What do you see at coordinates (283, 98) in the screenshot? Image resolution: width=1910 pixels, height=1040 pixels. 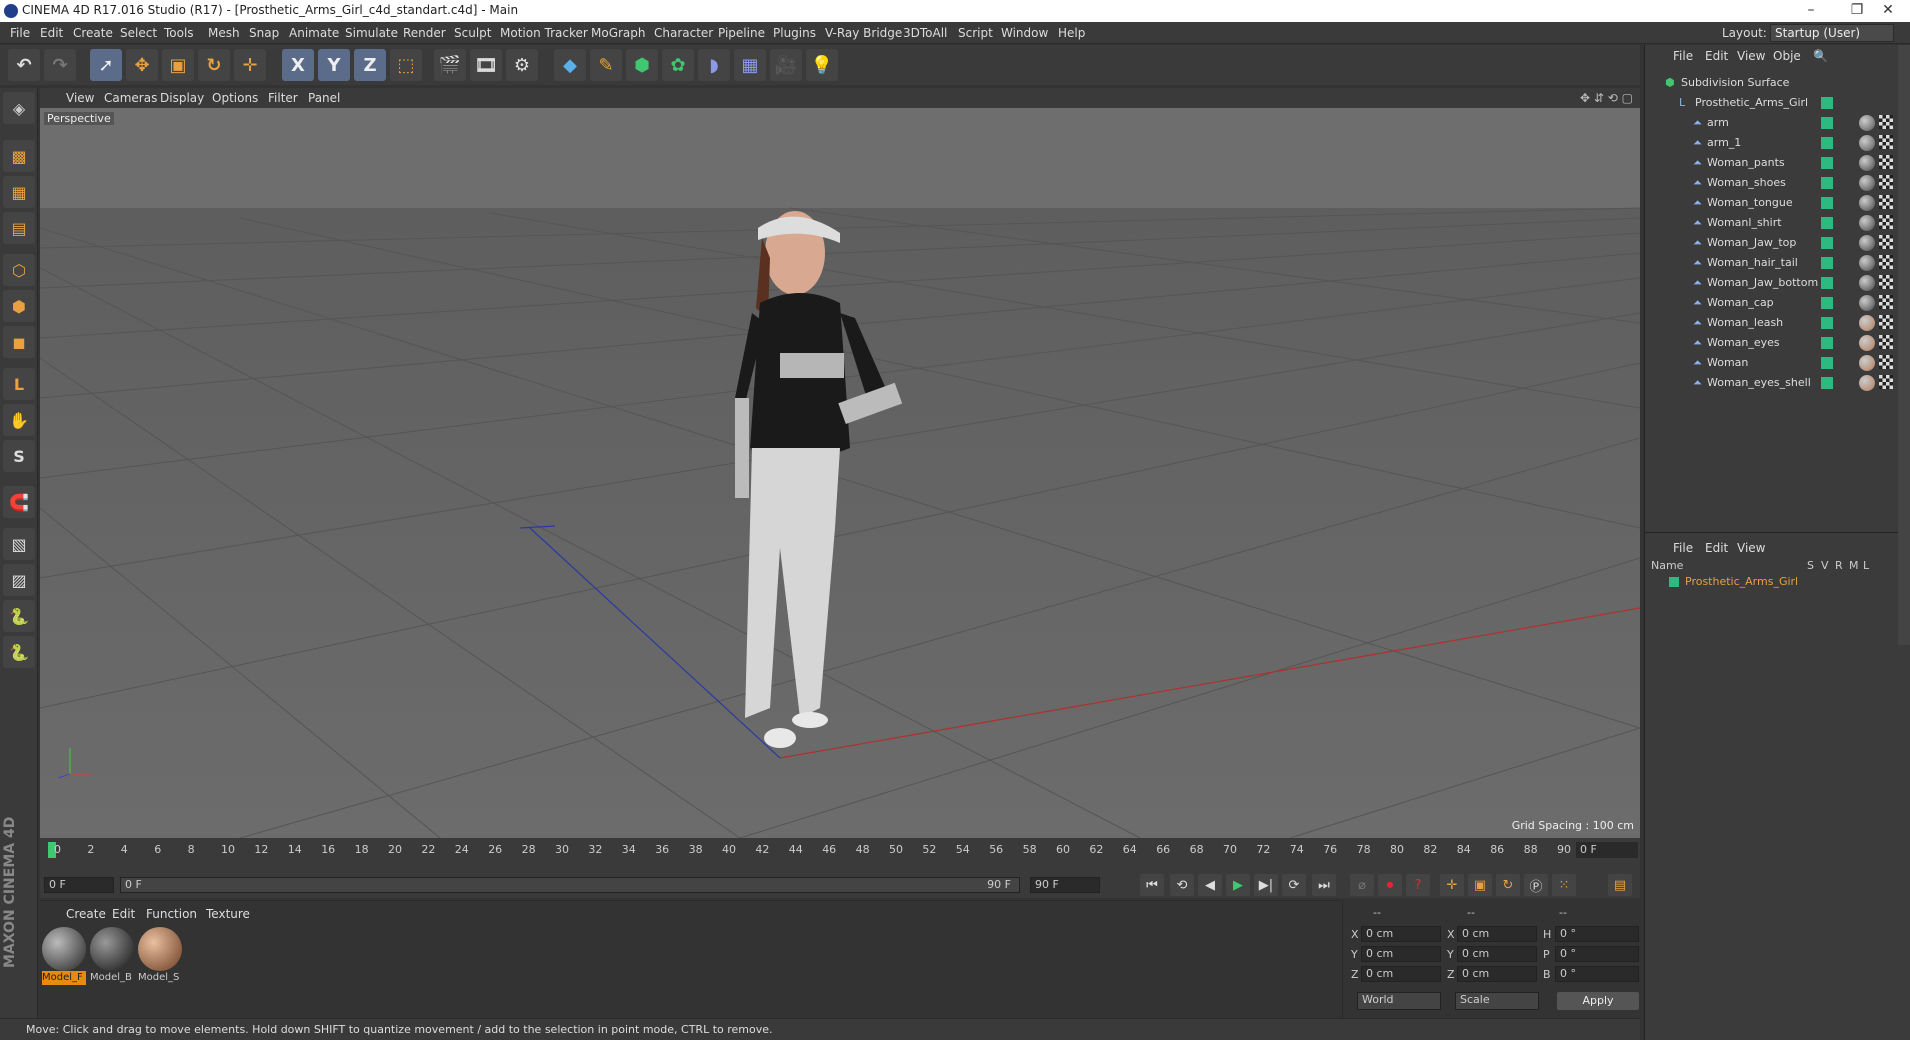 I see `viewport-menu-filter: Filter` at bounding box center [283, 98].